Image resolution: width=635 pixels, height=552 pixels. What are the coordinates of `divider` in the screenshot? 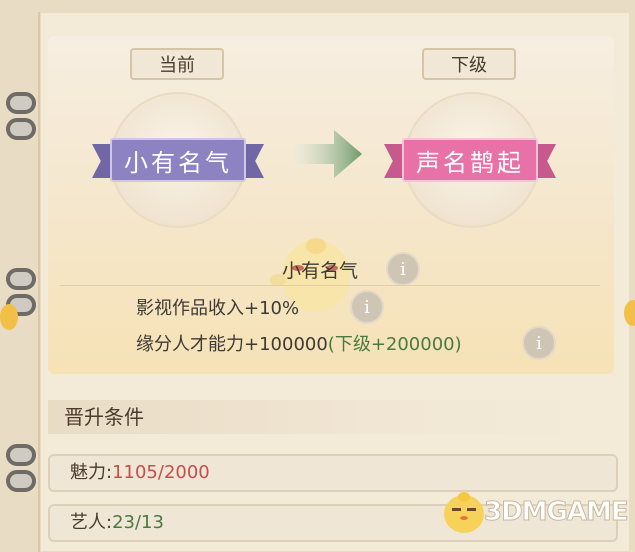 It's located at (330, 285).